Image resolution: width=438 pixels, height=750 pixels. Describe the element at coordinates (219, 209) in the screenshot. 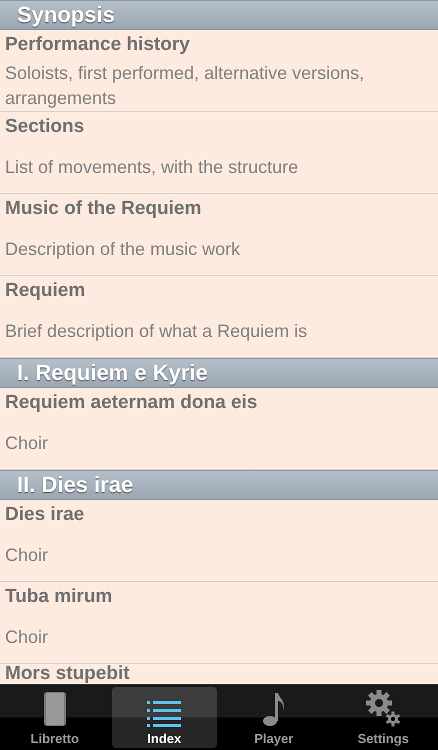

I see `row-title: Music of the Requiem` at that location.